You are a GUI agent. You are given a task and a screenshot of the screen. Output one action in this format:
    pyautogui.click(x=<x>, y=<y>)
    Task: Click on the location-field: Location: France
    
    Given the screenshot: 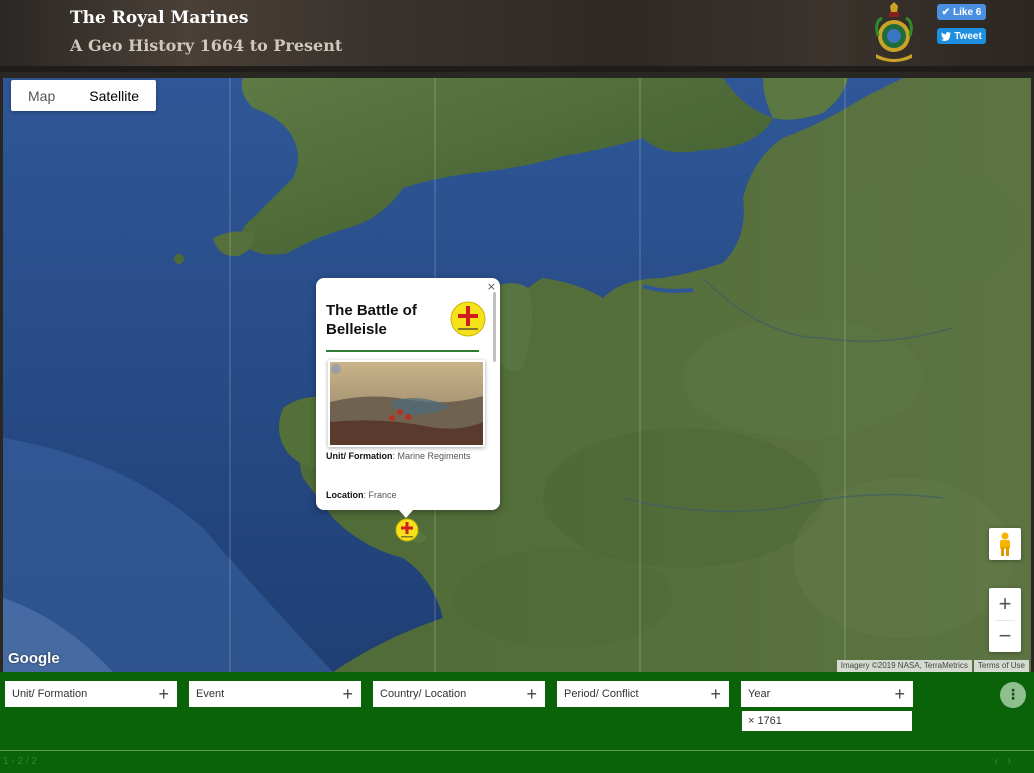 What is the action you would take?
    pyautogui.click(x=406, y=495)
    